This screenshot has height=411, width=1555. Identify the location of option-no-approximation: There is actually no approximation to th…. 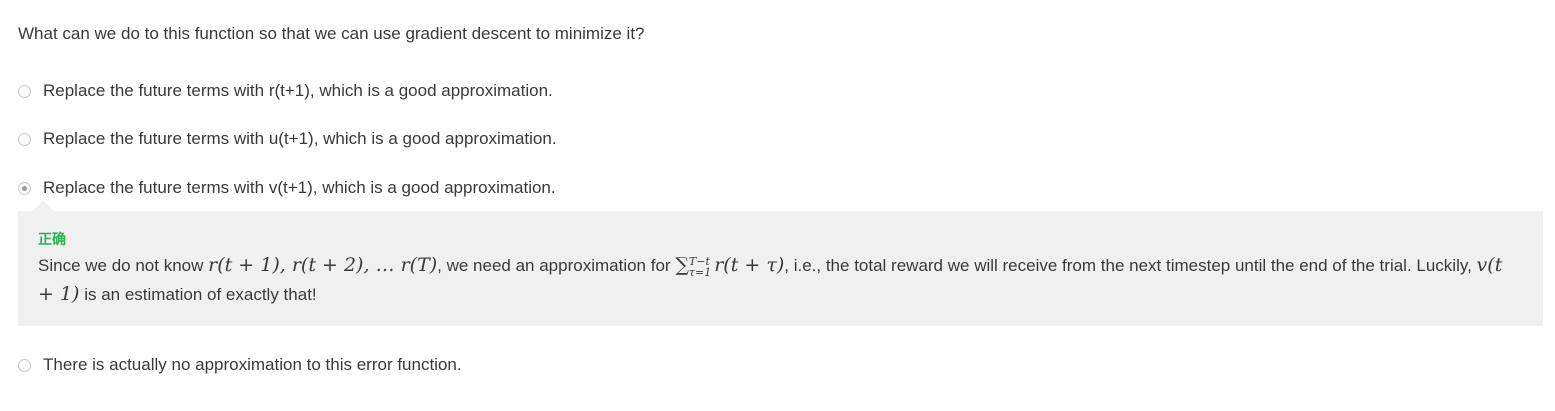
(240, 365).